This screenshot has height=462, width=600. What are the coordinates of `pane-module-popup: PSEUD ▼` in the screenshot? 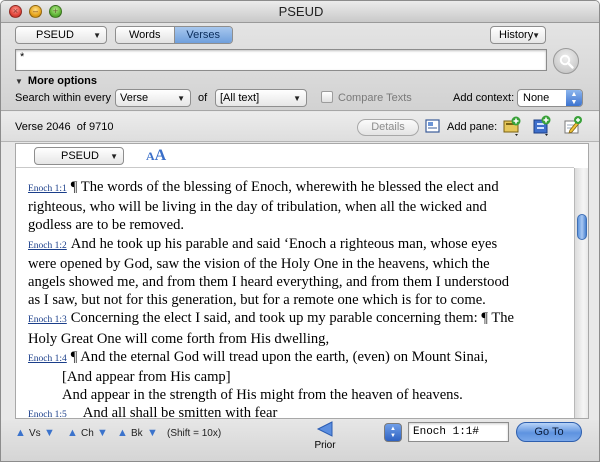 It's located at (79, 156).